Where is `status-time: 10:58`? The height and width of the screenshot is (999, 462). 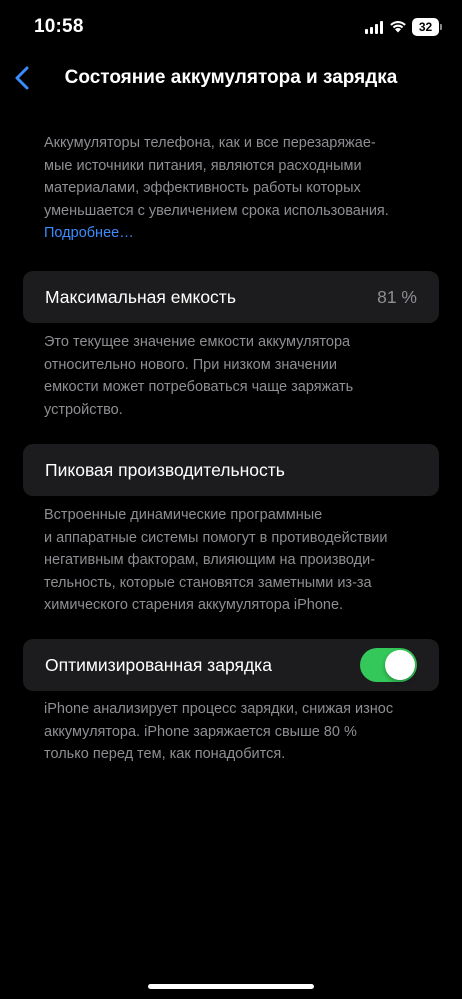
status-time: 10:58 is located at coordinates (59, 26).